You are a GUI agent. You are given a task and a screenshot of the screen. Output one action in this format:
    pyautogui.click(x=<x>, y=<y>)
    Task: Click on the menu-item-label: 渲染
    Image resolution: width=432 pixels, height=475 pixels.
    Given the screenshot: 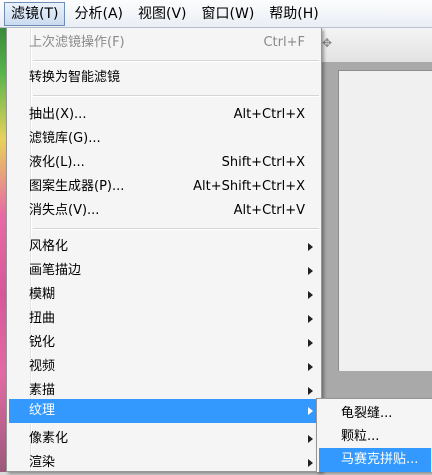 What is the action you would take?
    pyautogui.click(x=42, y=462)
    